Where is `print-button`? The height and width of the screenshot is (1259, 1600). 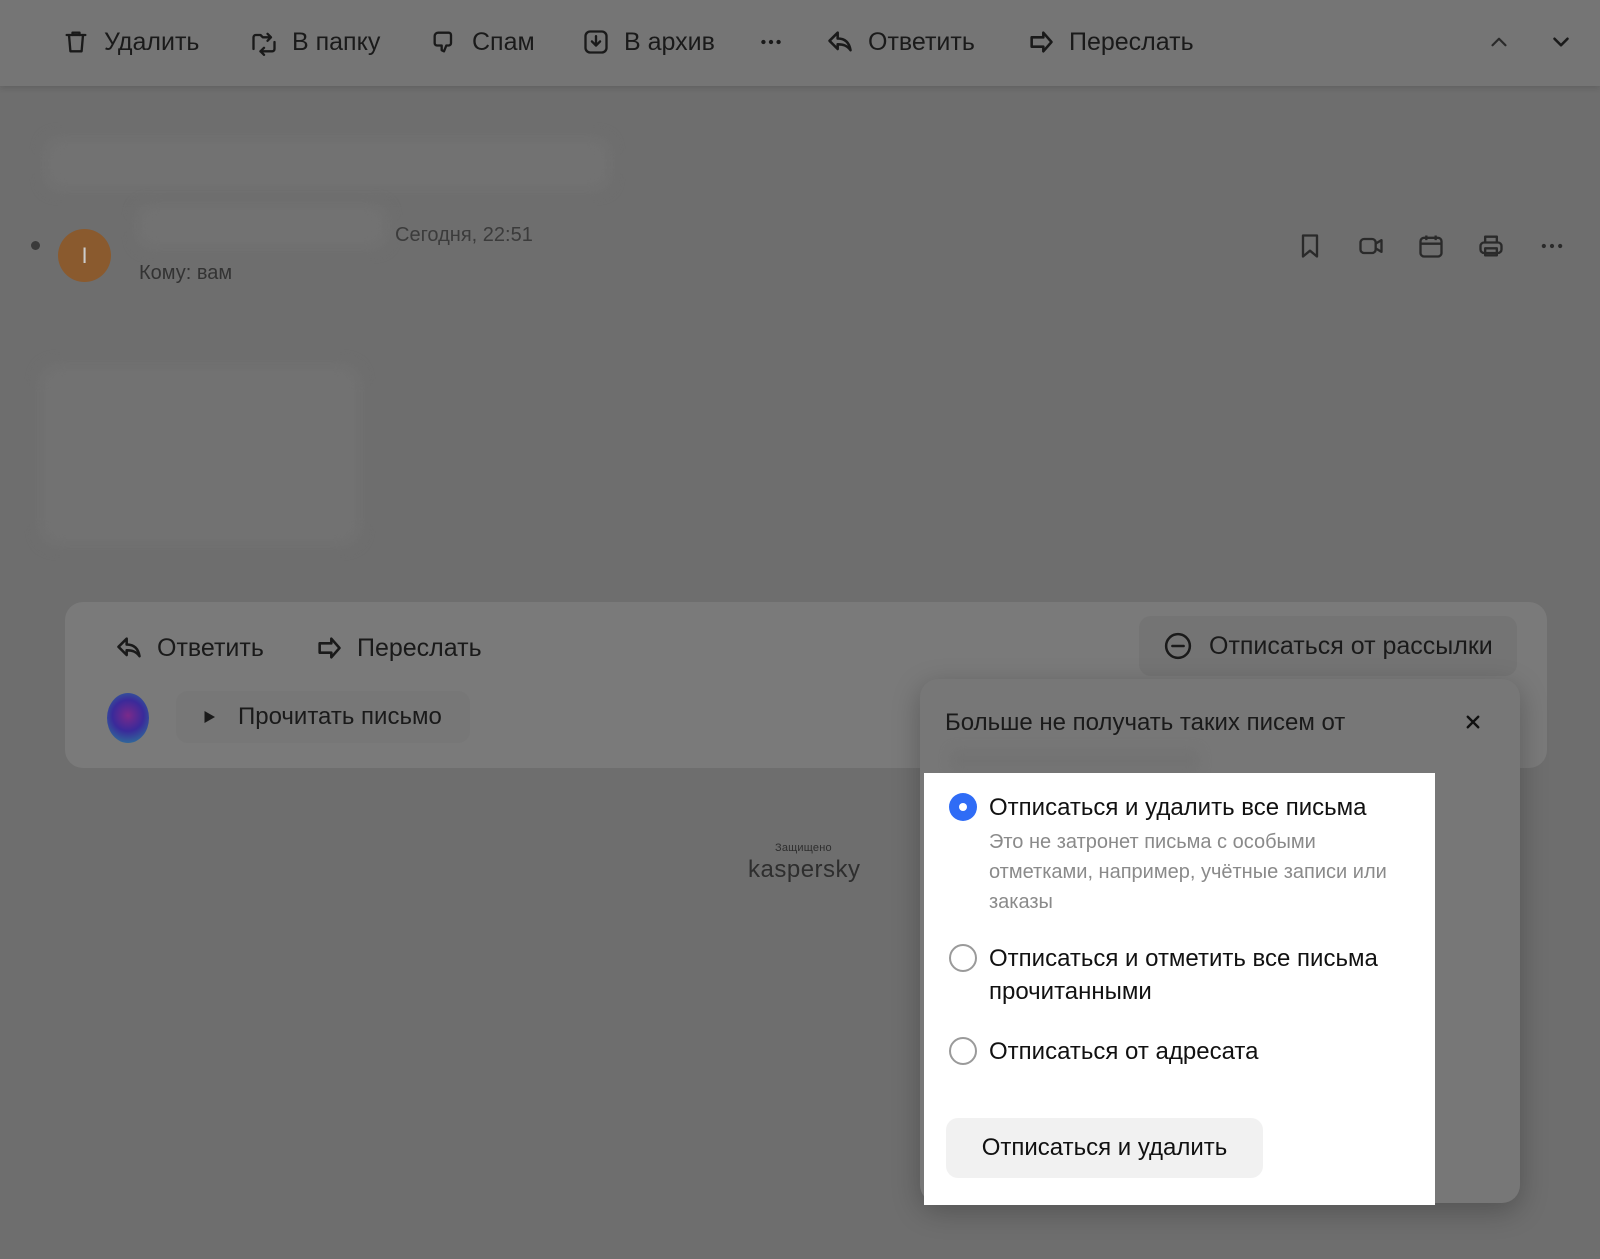
print-button is located at coordinates (1491, 246).